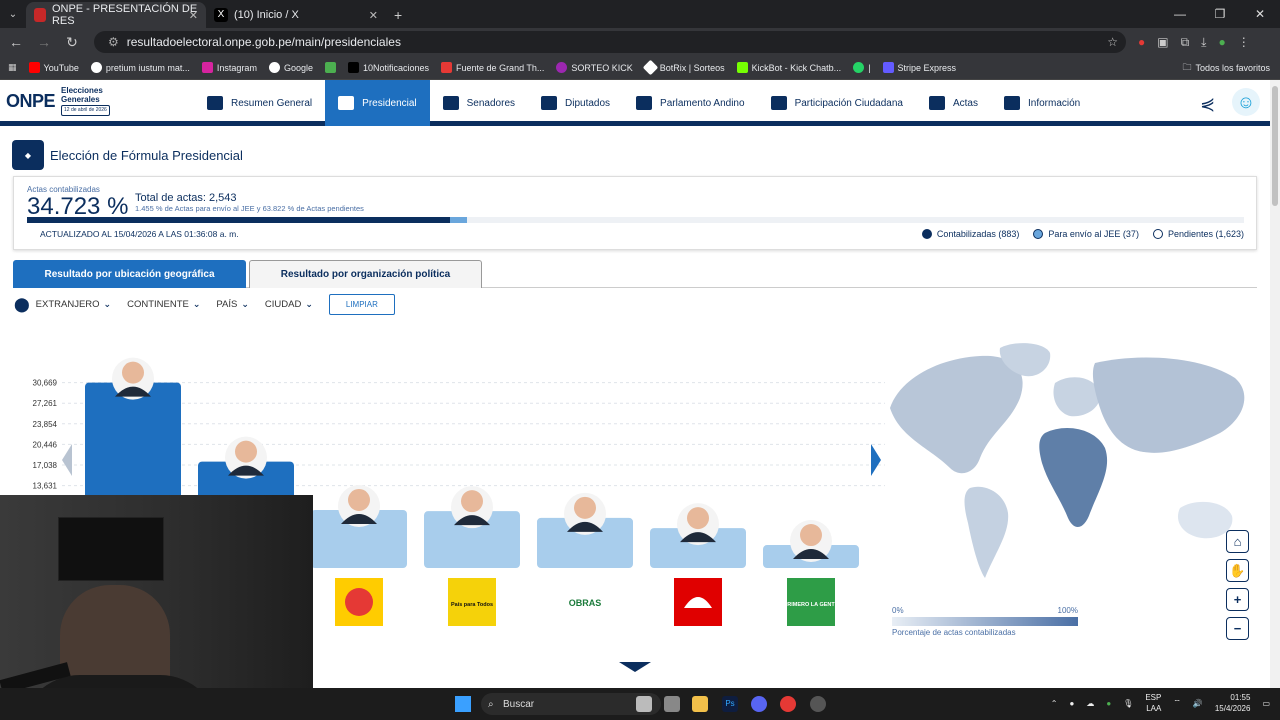 The image size is (1280, 720). Describe the element at coordinates (1162, 42) in the screenshot. I see `extension-icon: ▣` at that location.